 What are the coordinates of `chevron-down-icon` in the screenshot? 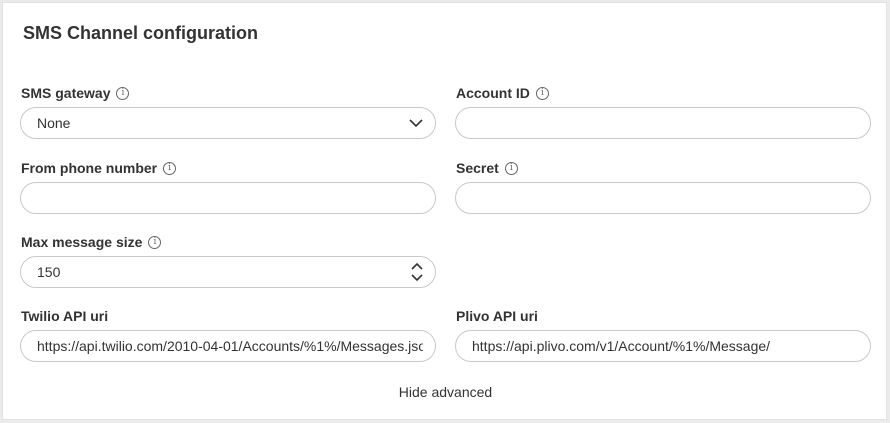 It's located at (416, 123).